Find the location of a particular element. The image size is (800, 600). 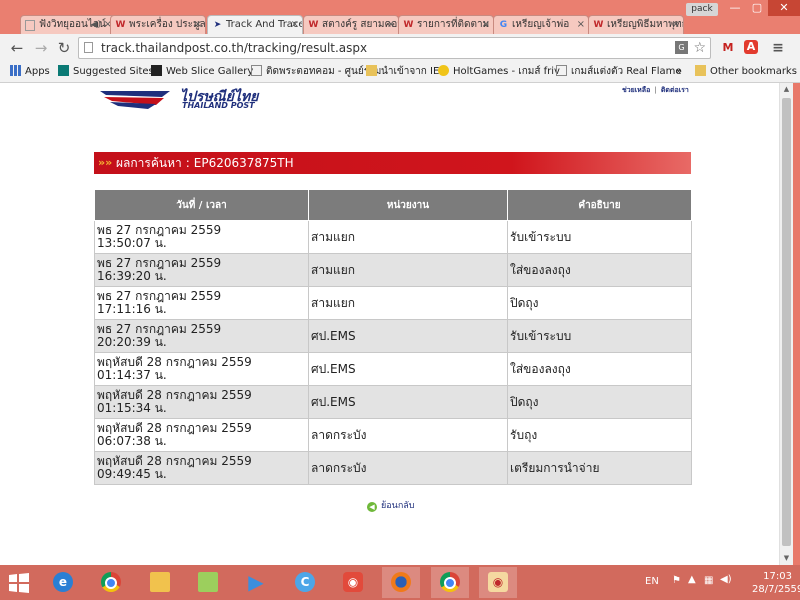

double-arrow-icon: »» is located at coordinates (105, 162).